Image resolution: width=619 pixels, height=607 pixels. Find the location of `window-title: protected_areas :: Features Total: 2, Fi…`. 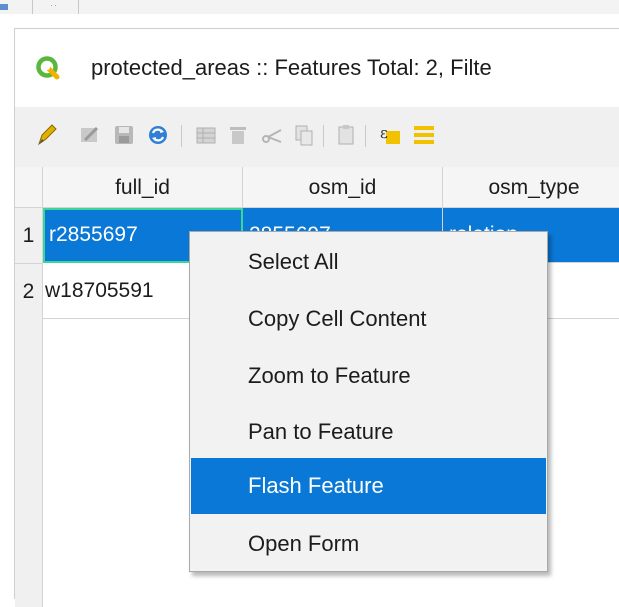

window-title: protected_areas :: Features Total: 2, Fi… is located at coordinates (291, 67).